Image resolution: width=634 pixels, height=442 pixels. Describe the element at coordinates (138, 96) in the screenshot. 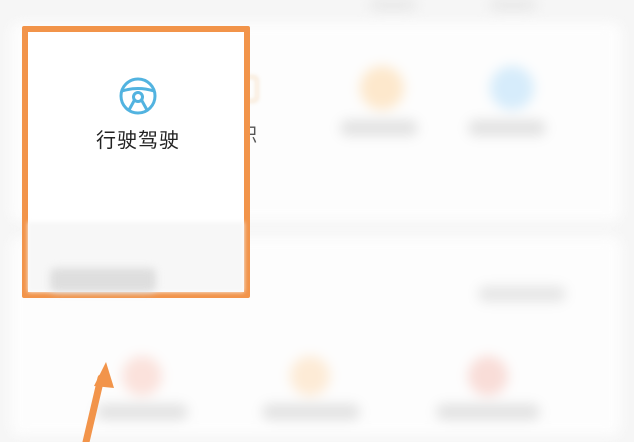

I see `steering-wheel-icon` at that location.